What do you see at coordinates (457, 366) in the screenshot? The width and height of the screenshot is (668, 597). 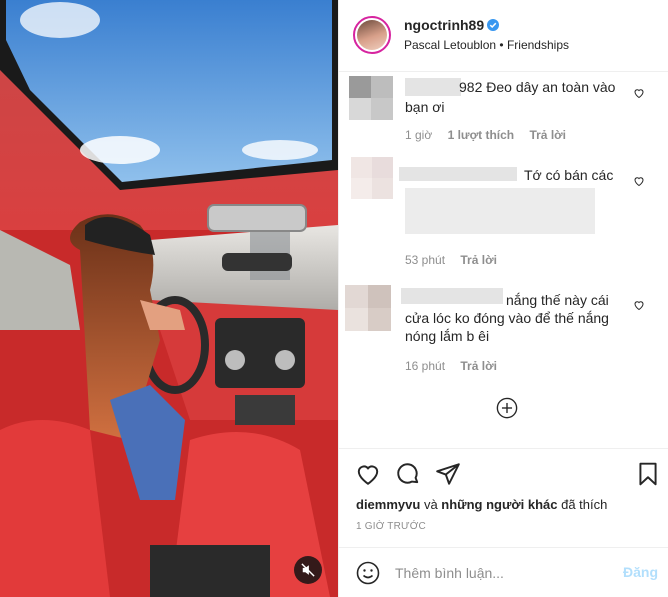 I see `comment-meta: 16 phút Trả lời` at bounding box center [457, 366].